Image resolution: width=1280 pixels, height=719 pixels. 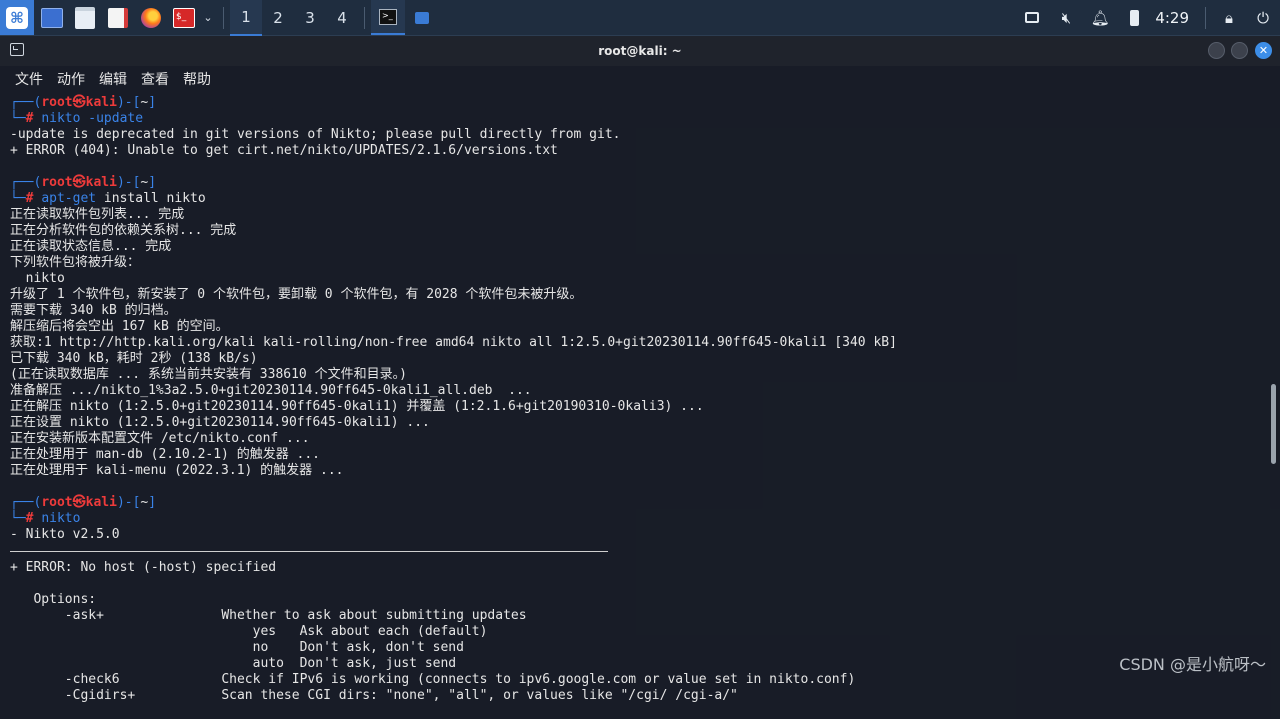 What do you see at coordinates (151, 17) in the screenshot?
I see `firefox-icon` at bounding box center [151, 17].